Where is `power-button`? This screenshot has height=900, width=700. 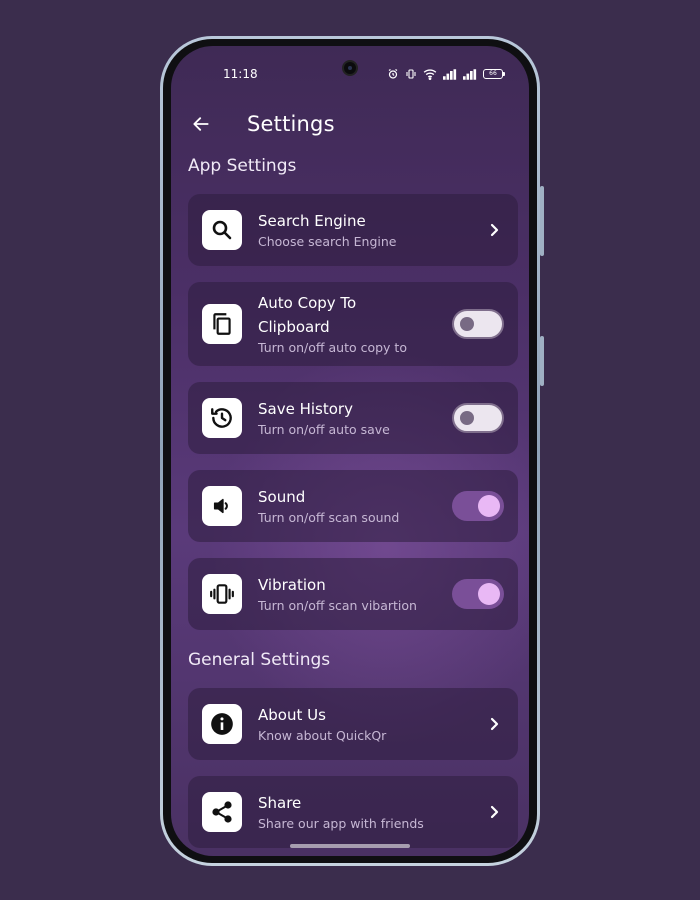
power-button is located at coordinates (542, 361).